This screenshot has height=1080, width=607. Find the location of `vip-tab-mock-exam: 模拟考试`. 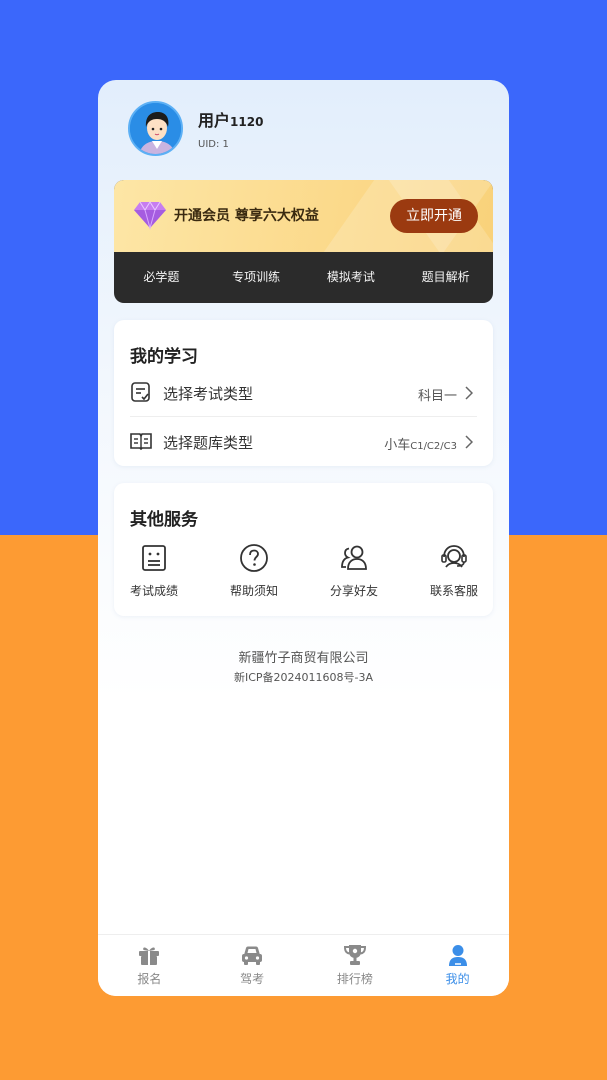

vip-tab-mock-exam: 模拟考试 is located at coordinates (351, 277).